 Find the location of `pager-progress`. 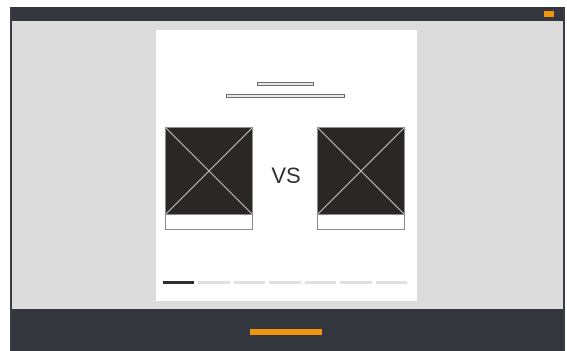

pager-progress is located at coordinates (285, 282).